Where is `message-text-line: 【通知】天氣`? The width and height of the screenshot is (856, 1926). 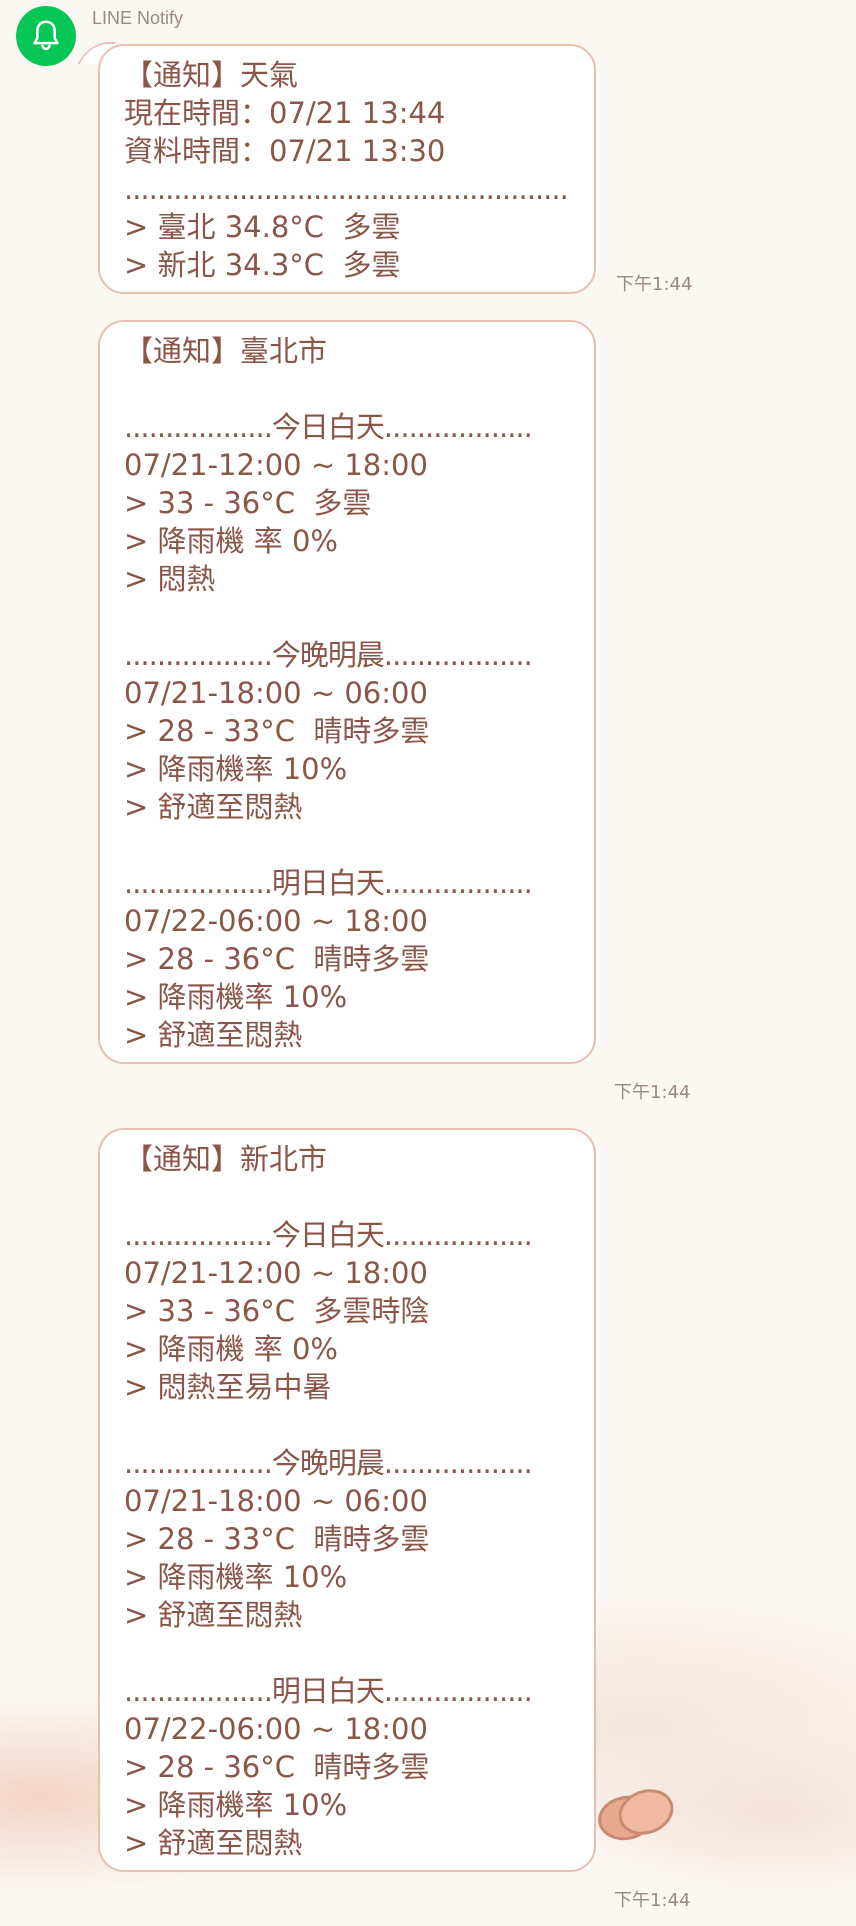 message-text-line: 【通知】天氣 is located at coordinates (211, 75).